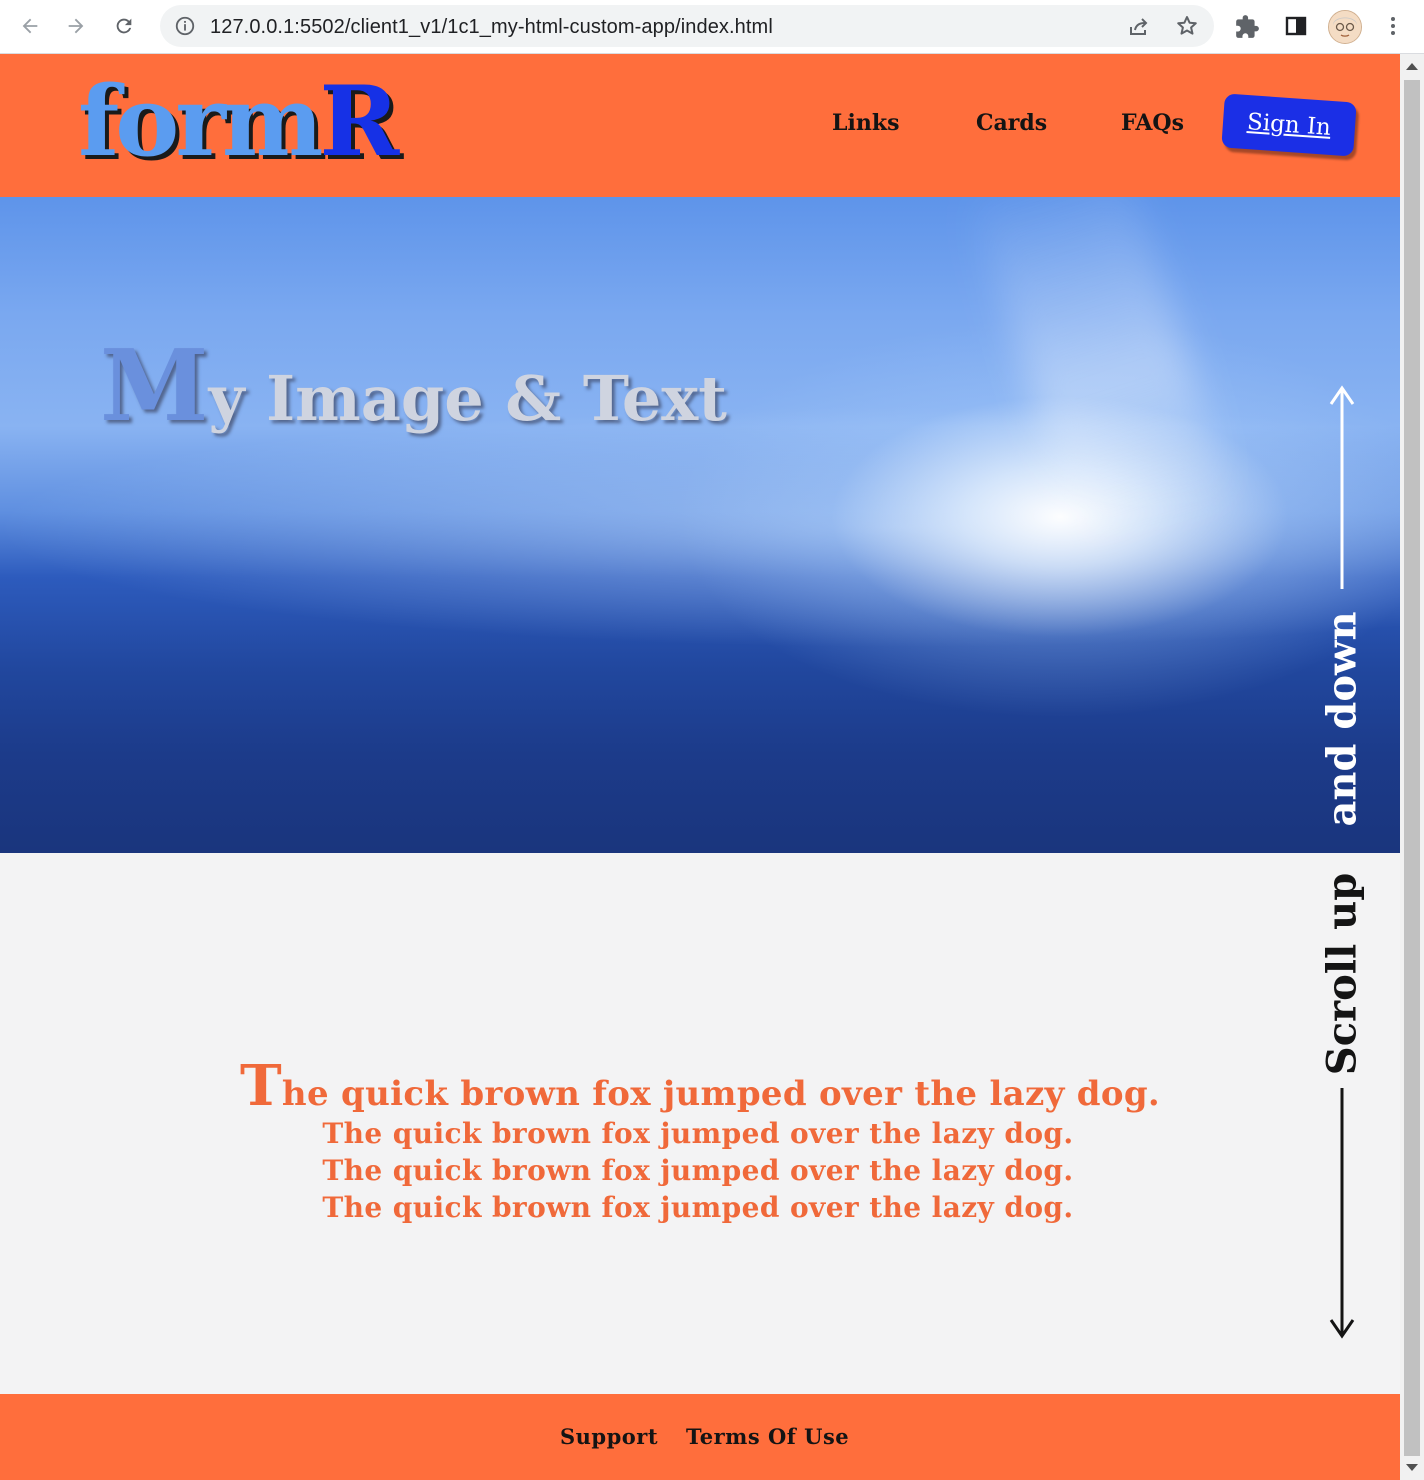 The width and height of the screenshot is (1424, 1480). What do you see at coordinates (467, 398) in the screenshot?
I see `hero-title-rest: y Image & Text` at bounding box center [467, 398].